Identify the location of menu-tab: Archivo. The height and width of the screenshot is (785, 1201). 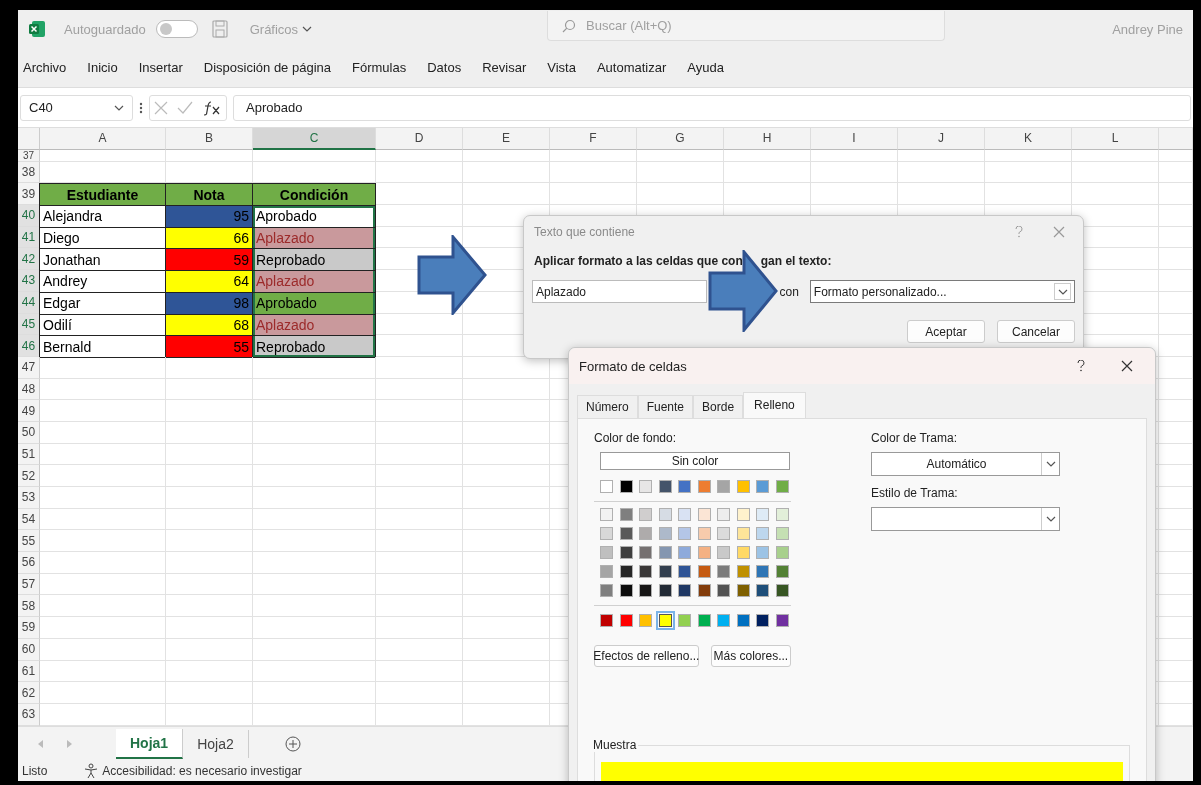
(45, 67).